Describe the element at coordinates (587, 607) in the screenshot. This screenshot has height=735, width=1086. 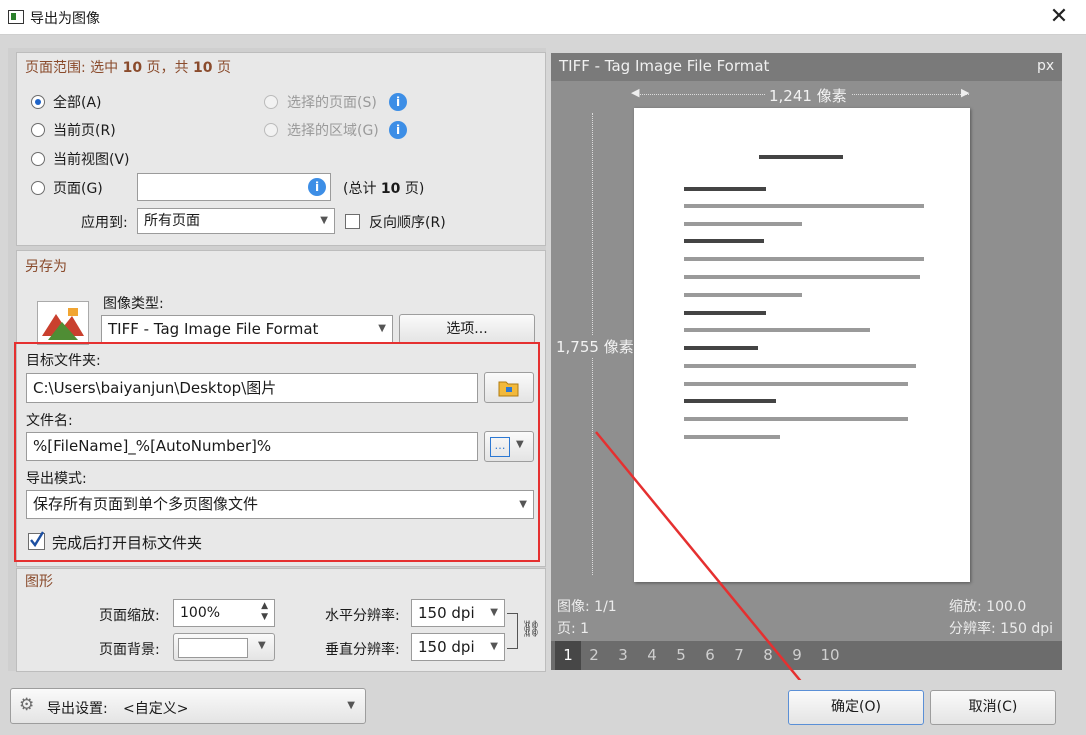
I see `image-info: 图像: 1/1` at that location.